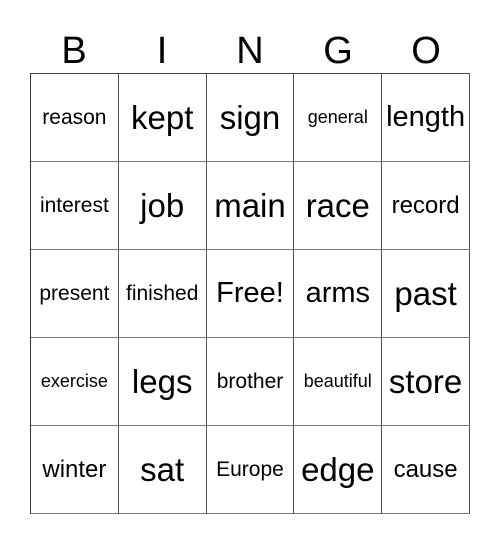 The image size is (500, 544). I want to click on bingo-cell: race, so click(338, 206).